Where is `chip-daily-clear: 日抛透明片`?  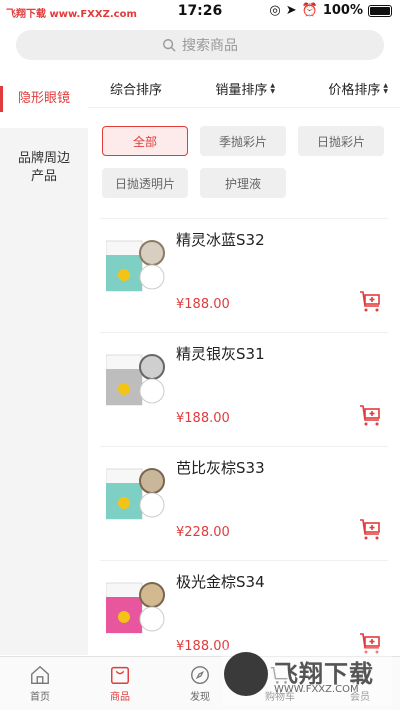 chip-daily-clear: 日抛透明片 is located at coordinates (145, 183).